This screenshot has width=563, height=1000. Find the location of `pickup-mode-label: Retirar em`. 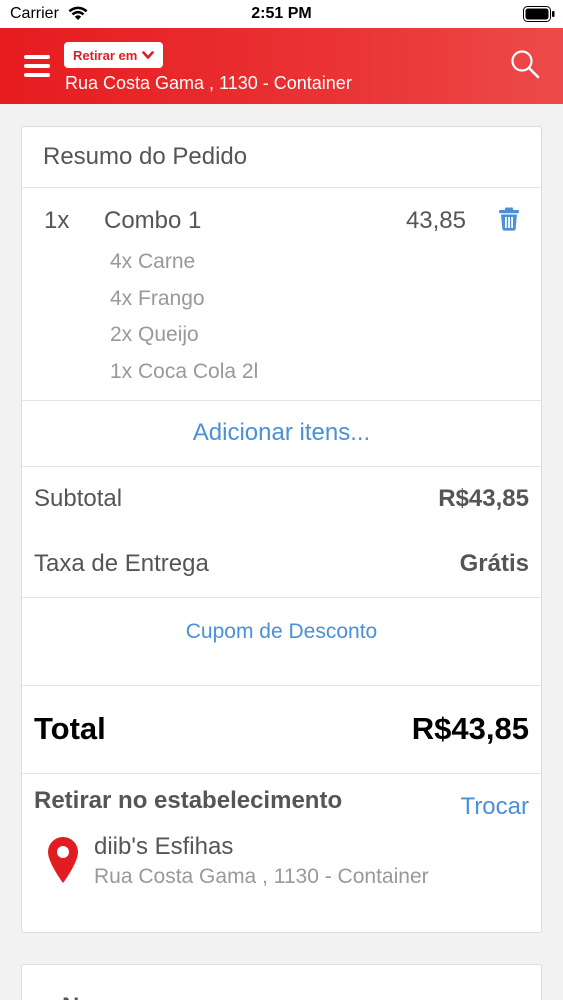

pickup-mode-label: Retirar em is located at coordinates (105, 55).